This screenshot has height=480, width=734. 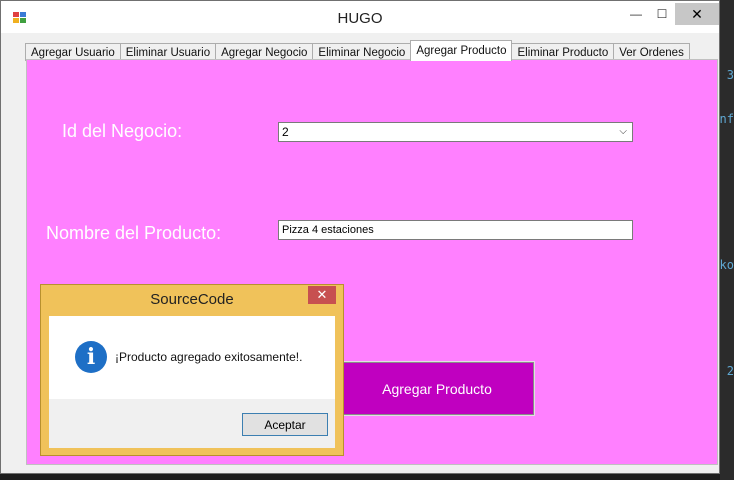 I want to click on title-bar: HUGO — ☐ ✕, so click(x=360, y=17).